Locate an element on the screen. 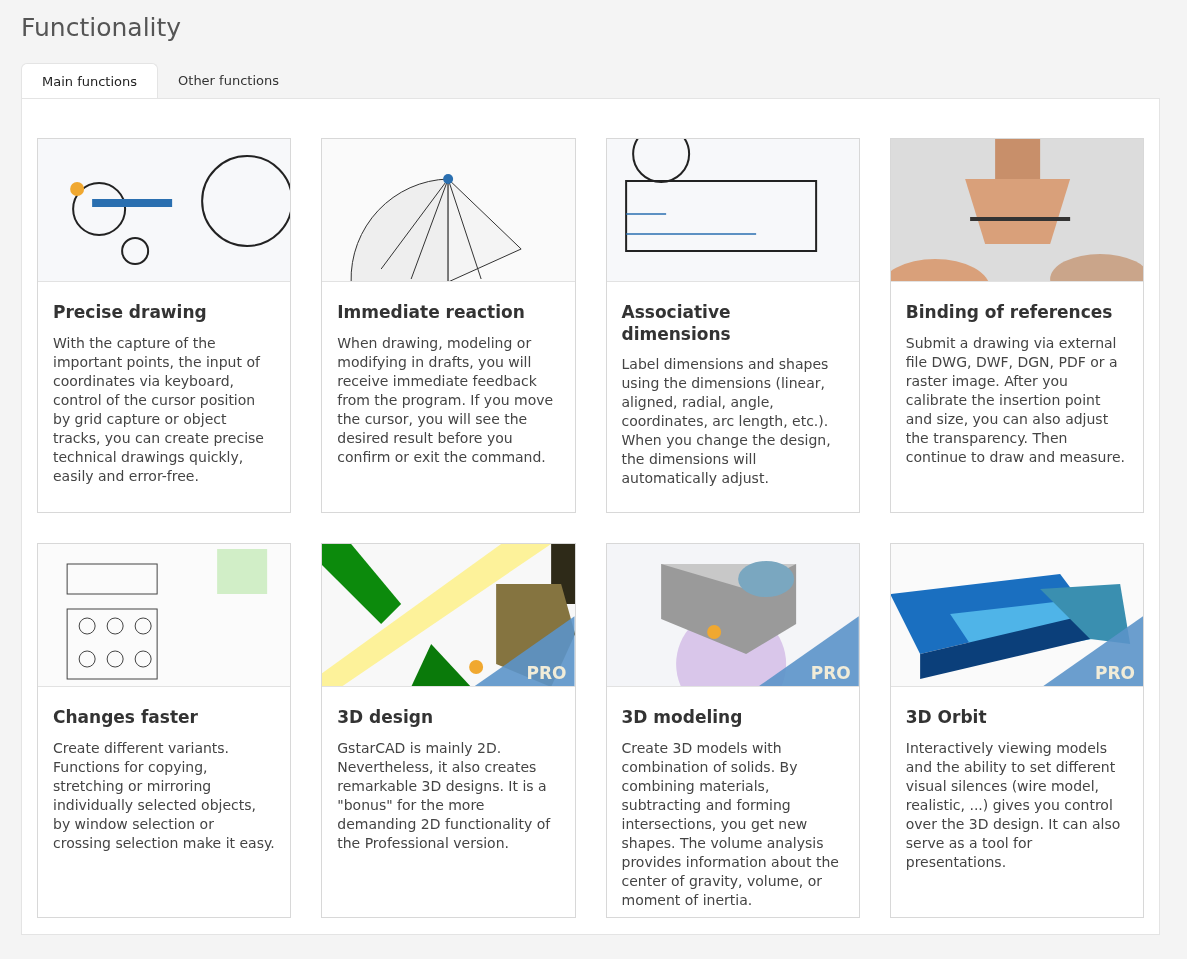  card-description: Submit a drawing via external file DWG, DWF, DGN, PDF or a raster image. After you calibrate the insertion point and size, you can also adjust the transparency. Then continue to draw and measure. is located at coordinates (1015, 400).